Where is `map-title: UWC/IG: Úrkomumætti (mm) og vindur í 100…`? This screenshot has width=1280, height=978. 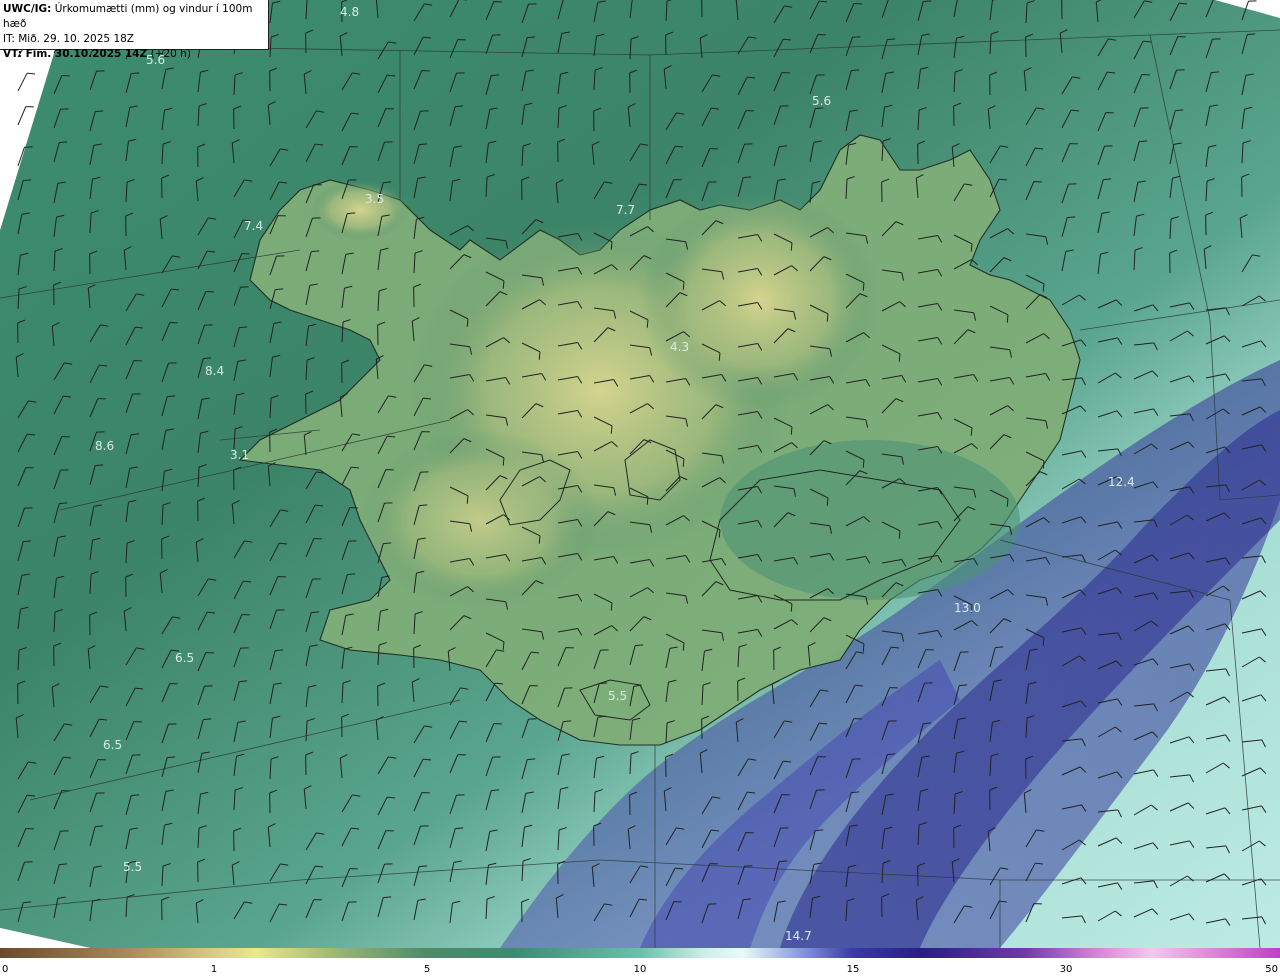
map-title: UWC/IG: Úrkomumætti (mm) og vindur í 100… is located at coordinates (128, 16).